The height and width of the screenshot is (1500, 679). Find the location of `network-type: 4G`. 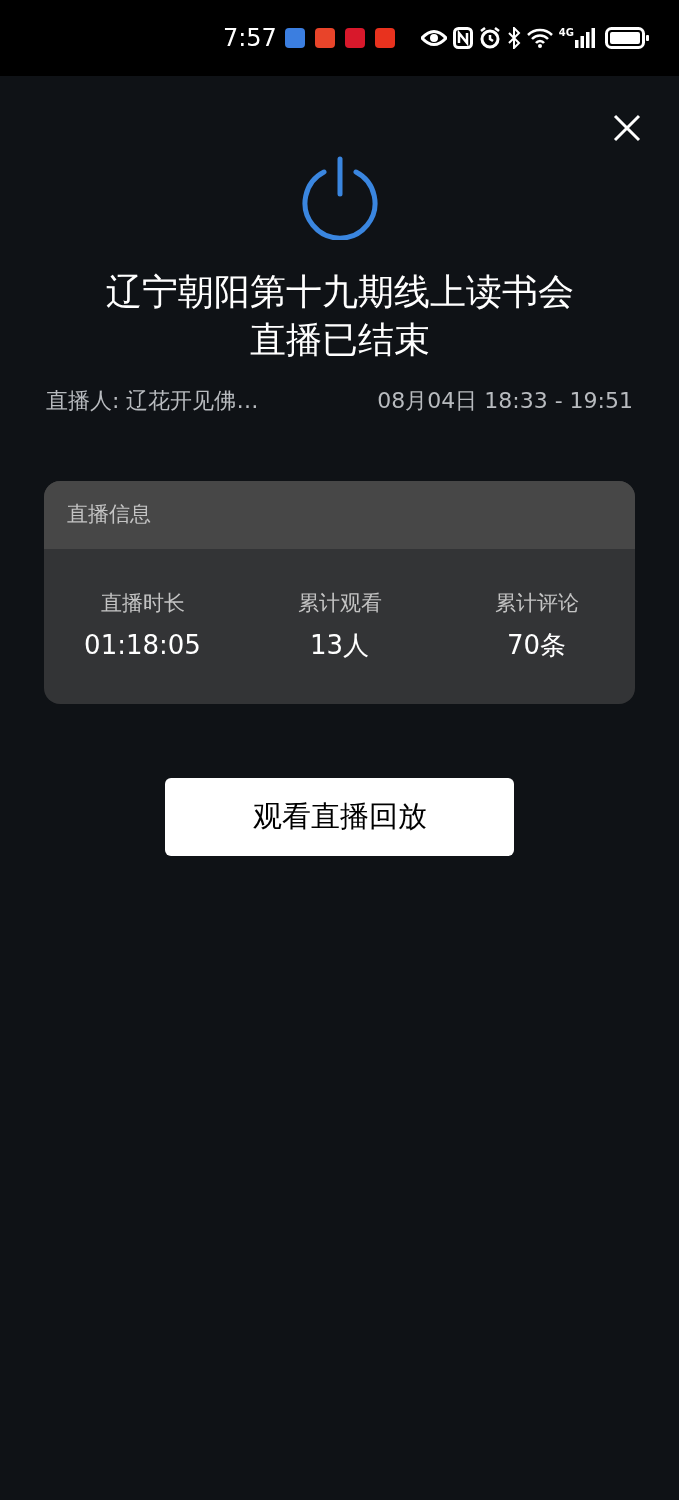

network-type: 4G is located at coordinates (566, 33).